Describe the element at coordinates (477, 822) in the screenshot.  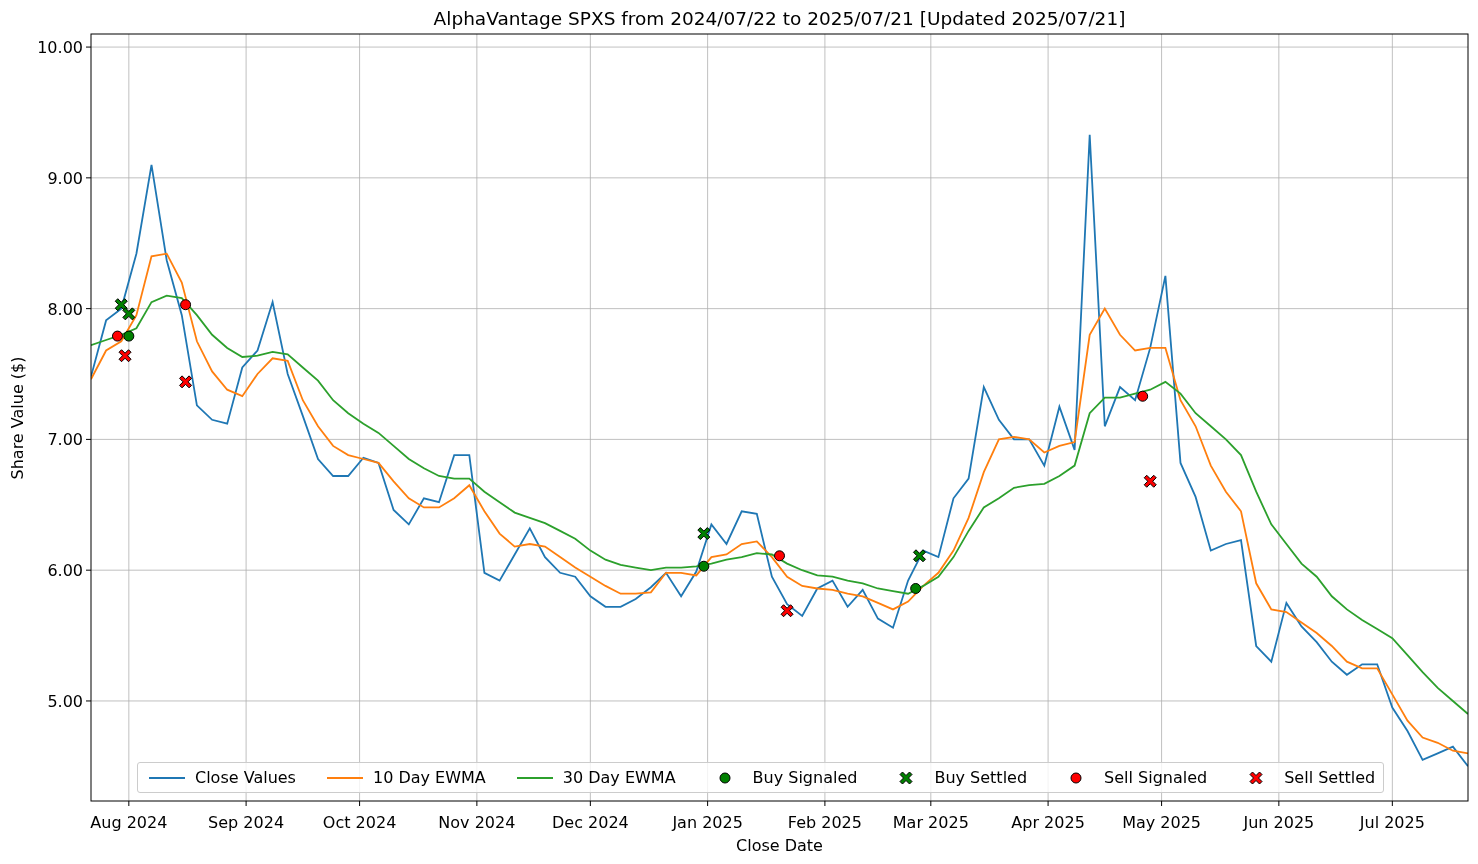
I see `tick-label: Nov 2024` at that location.